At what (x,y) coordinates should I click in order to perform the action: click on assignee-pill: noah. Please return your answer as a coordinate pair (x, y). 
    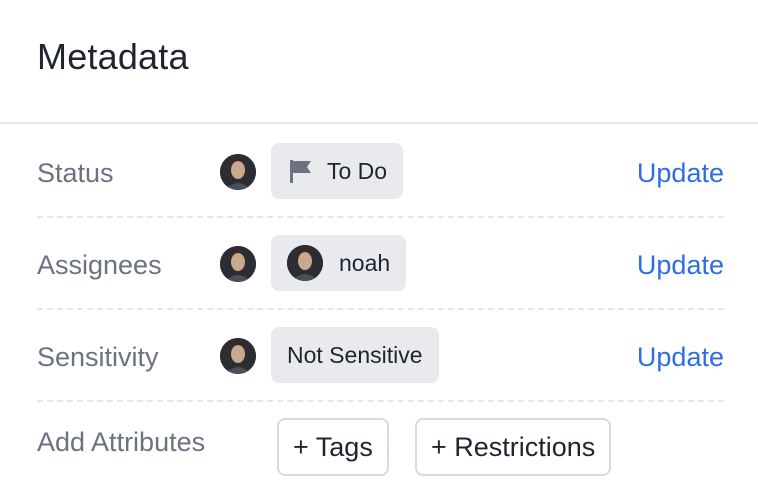
    Looking at the image, I should click on (339, 263).